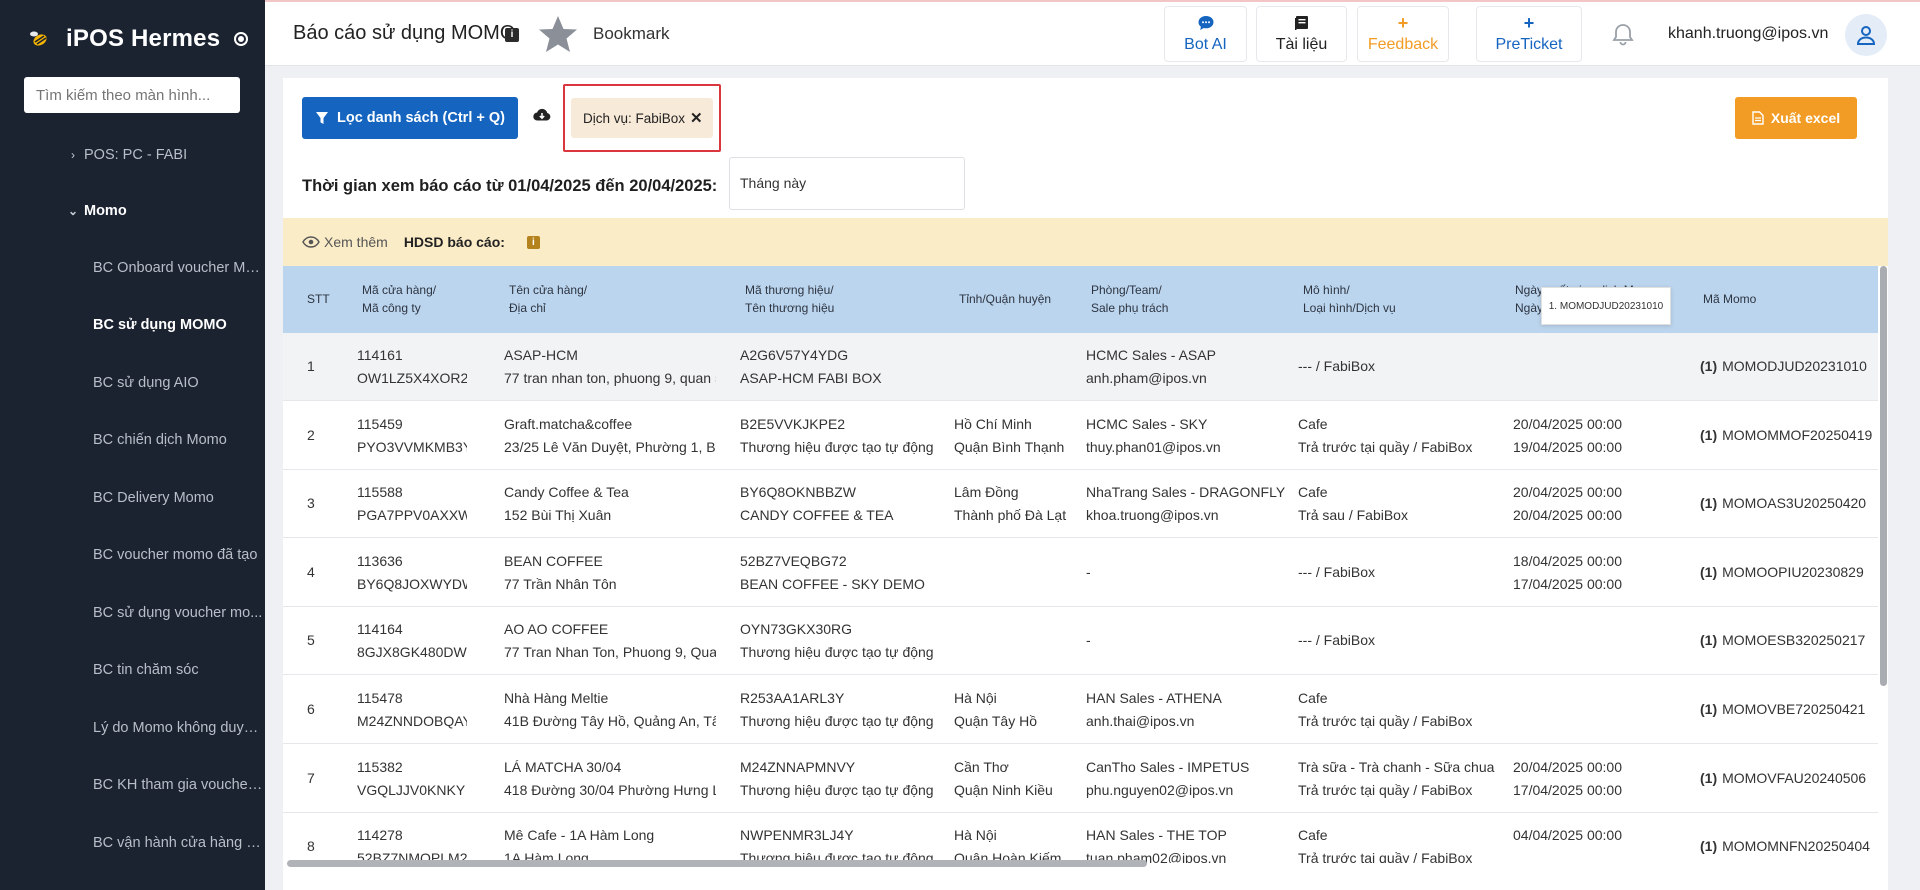 Image resolution: width=1920 pixels, height=890 pixels. I want to click on sidebar-item-bc-chien-dich: BC chiến dịch Momo, so click(132, 440).